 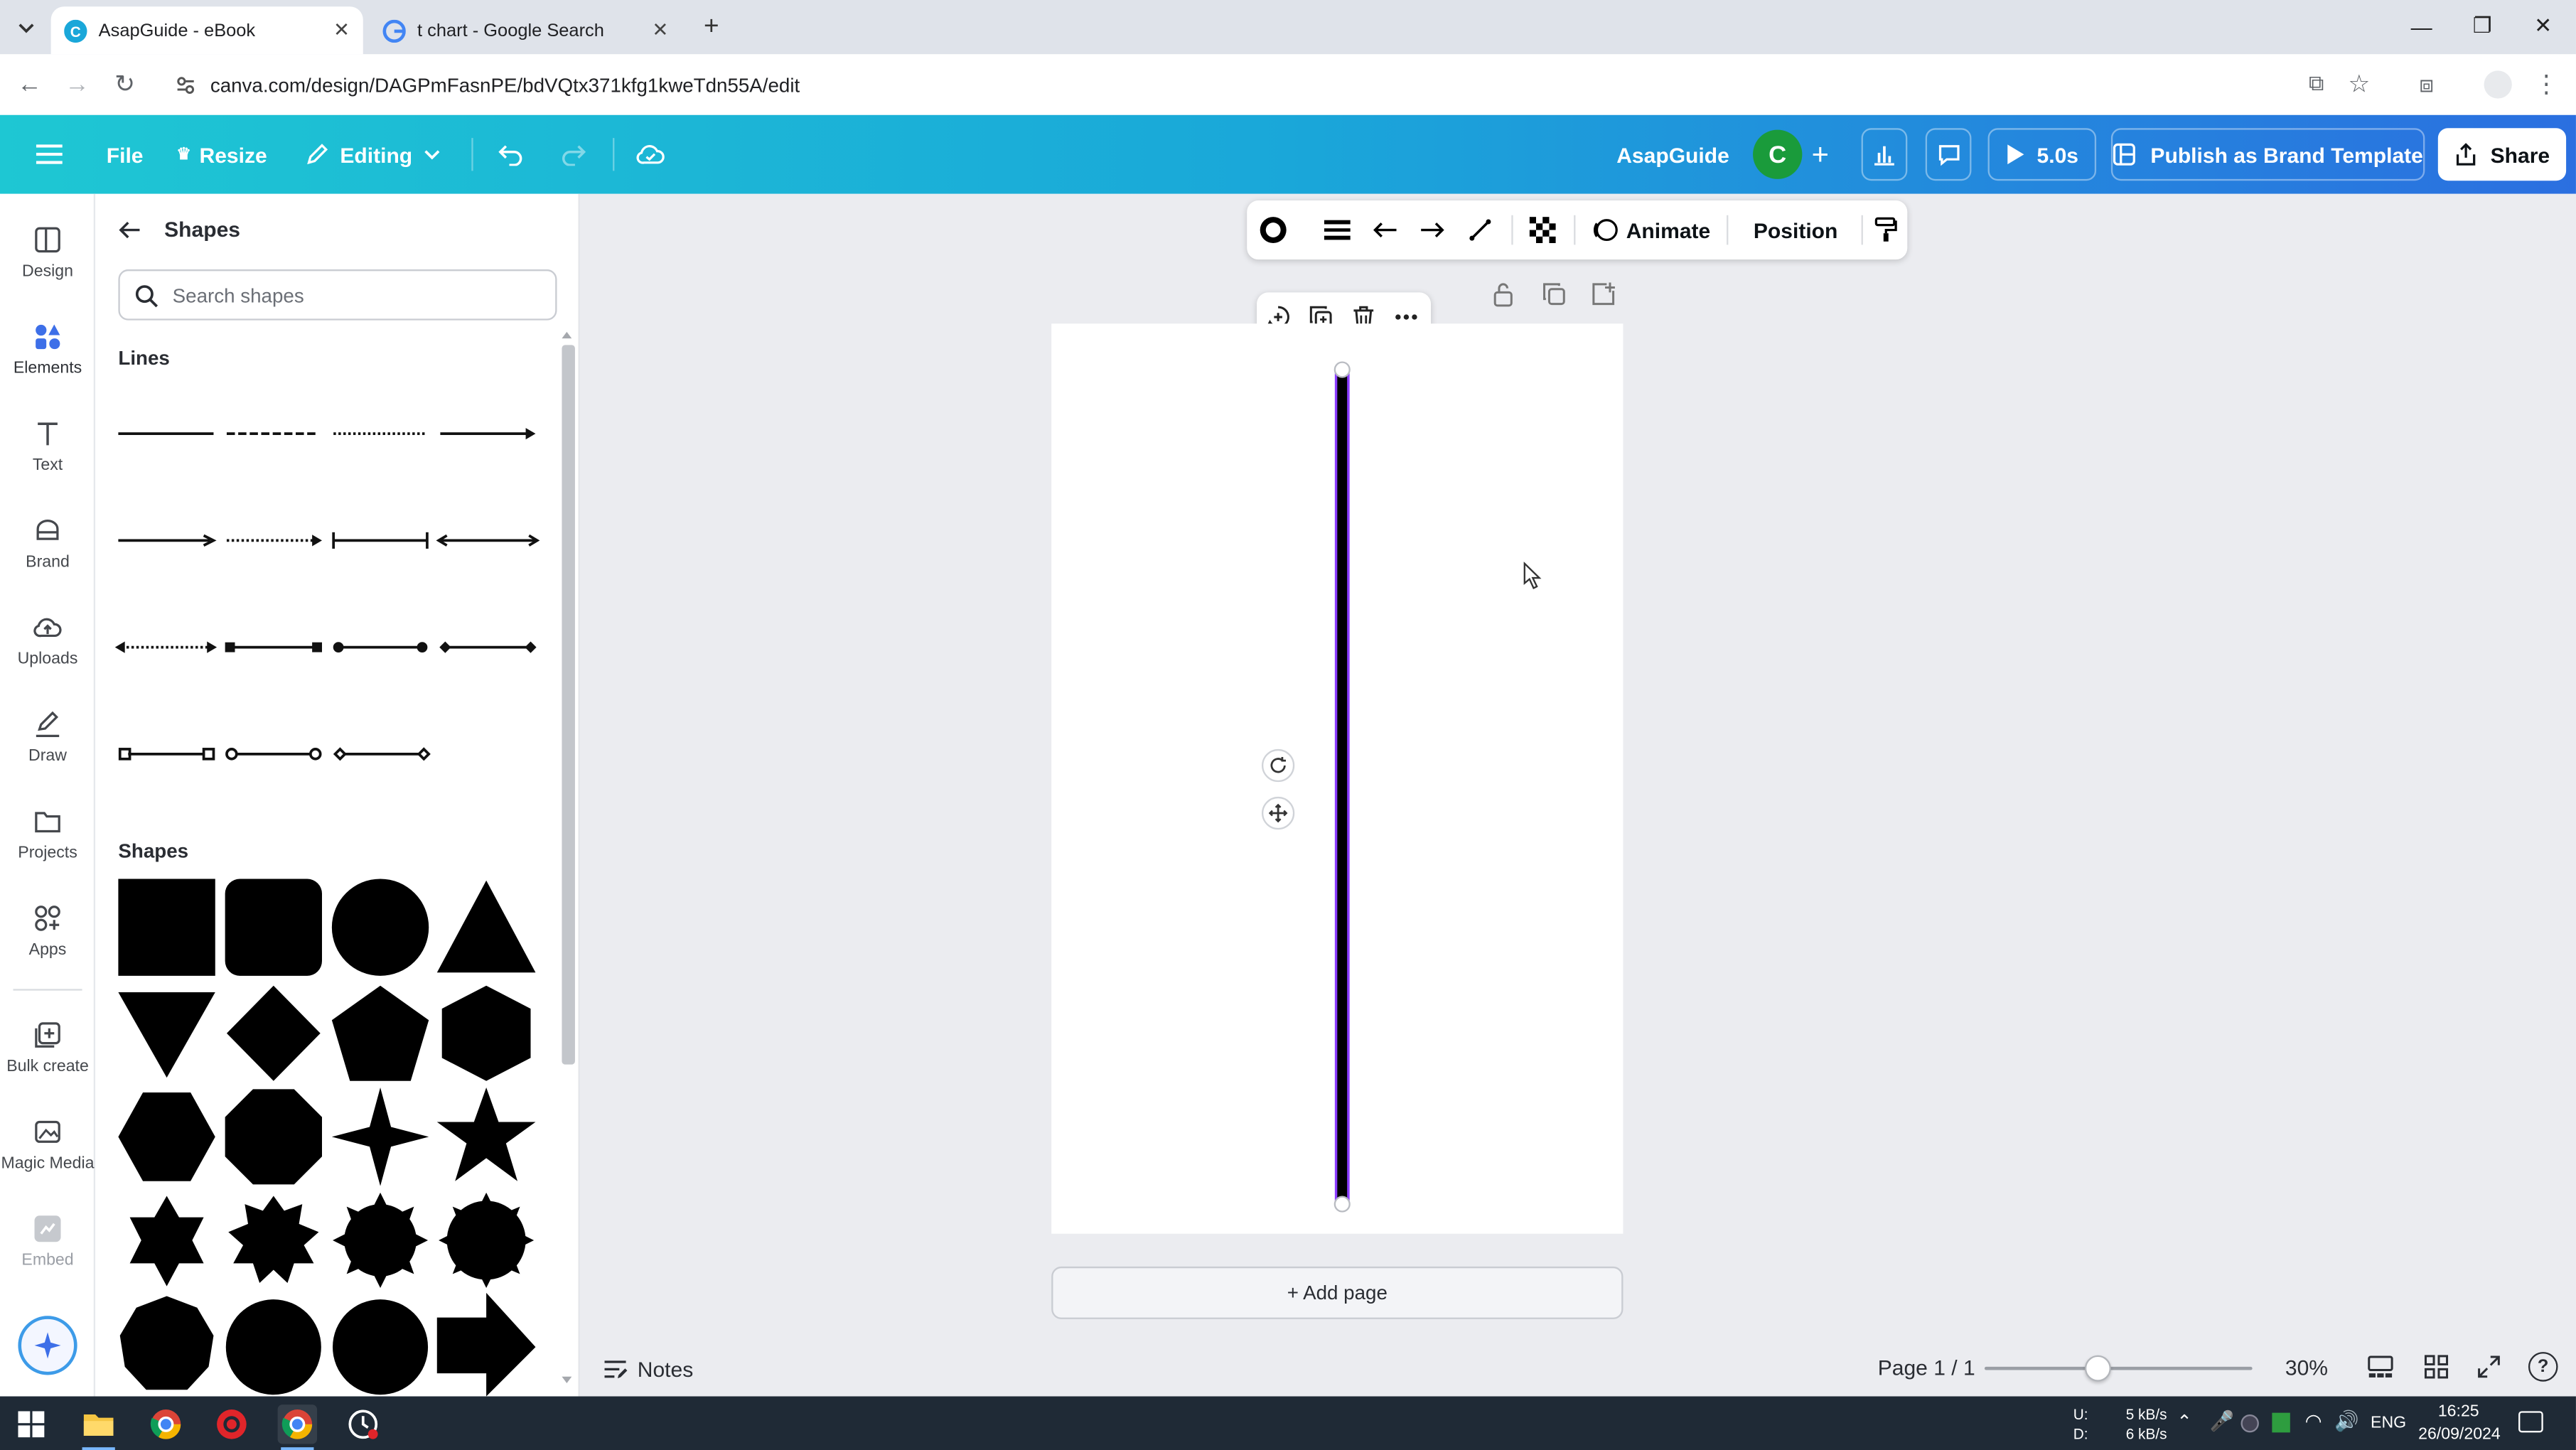 I want to click on microphone-icon: 🎤, so click(x=2222, y=1420).